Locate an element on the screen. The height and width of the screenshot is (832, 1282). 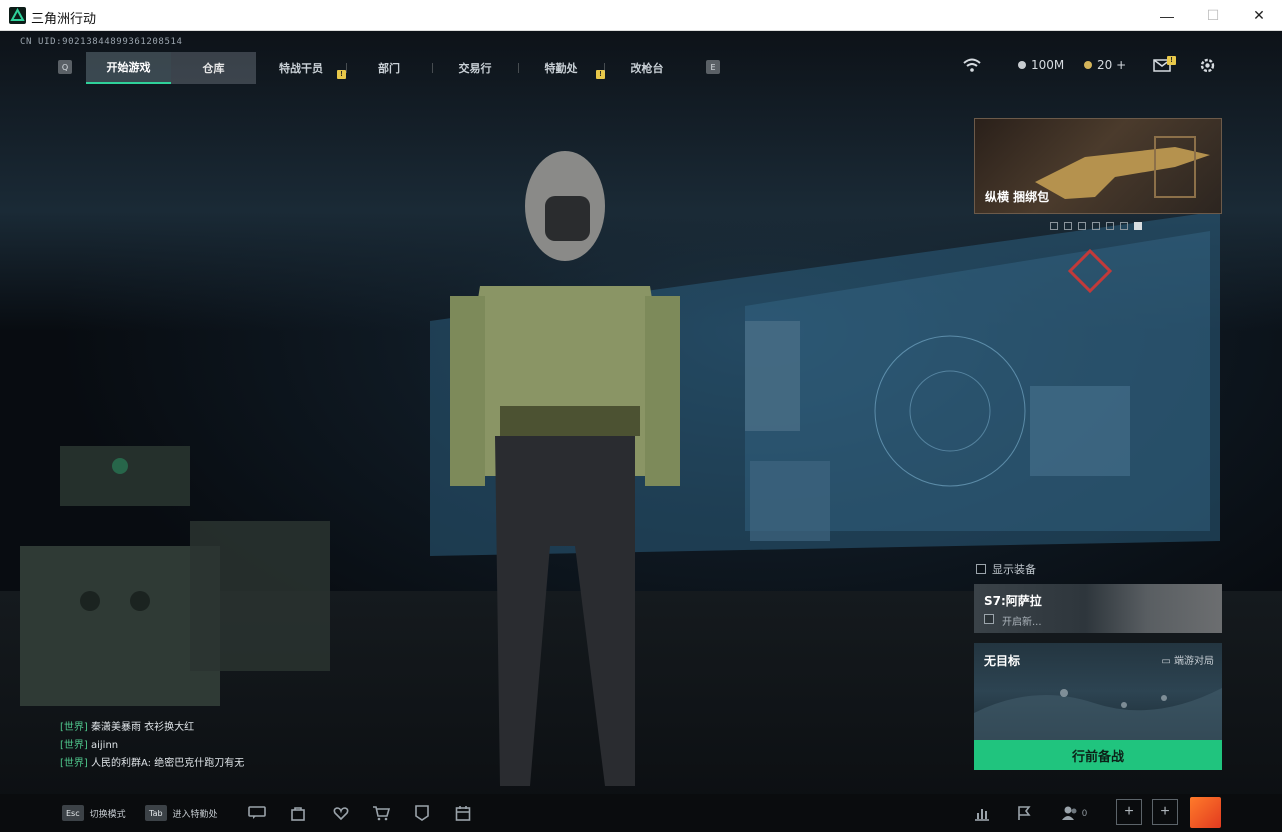
operators-alert-badge: ! is located at coordinates (341, 74).